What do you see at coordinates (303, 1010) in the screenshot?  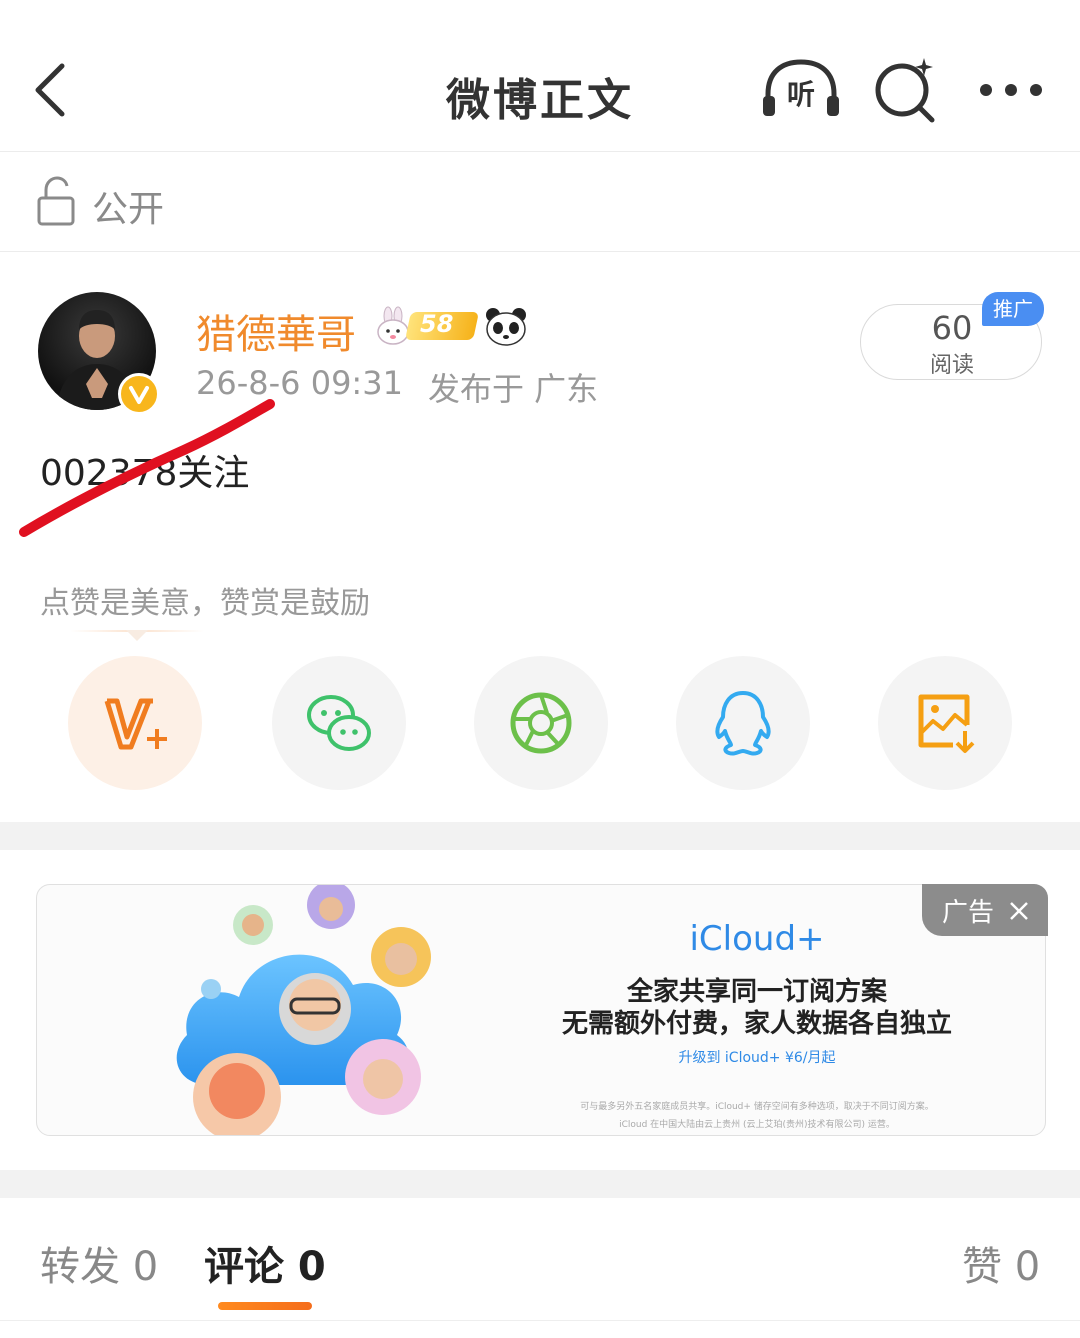 I see `icloud-family-illustration` at bounding box center [303, 1010].